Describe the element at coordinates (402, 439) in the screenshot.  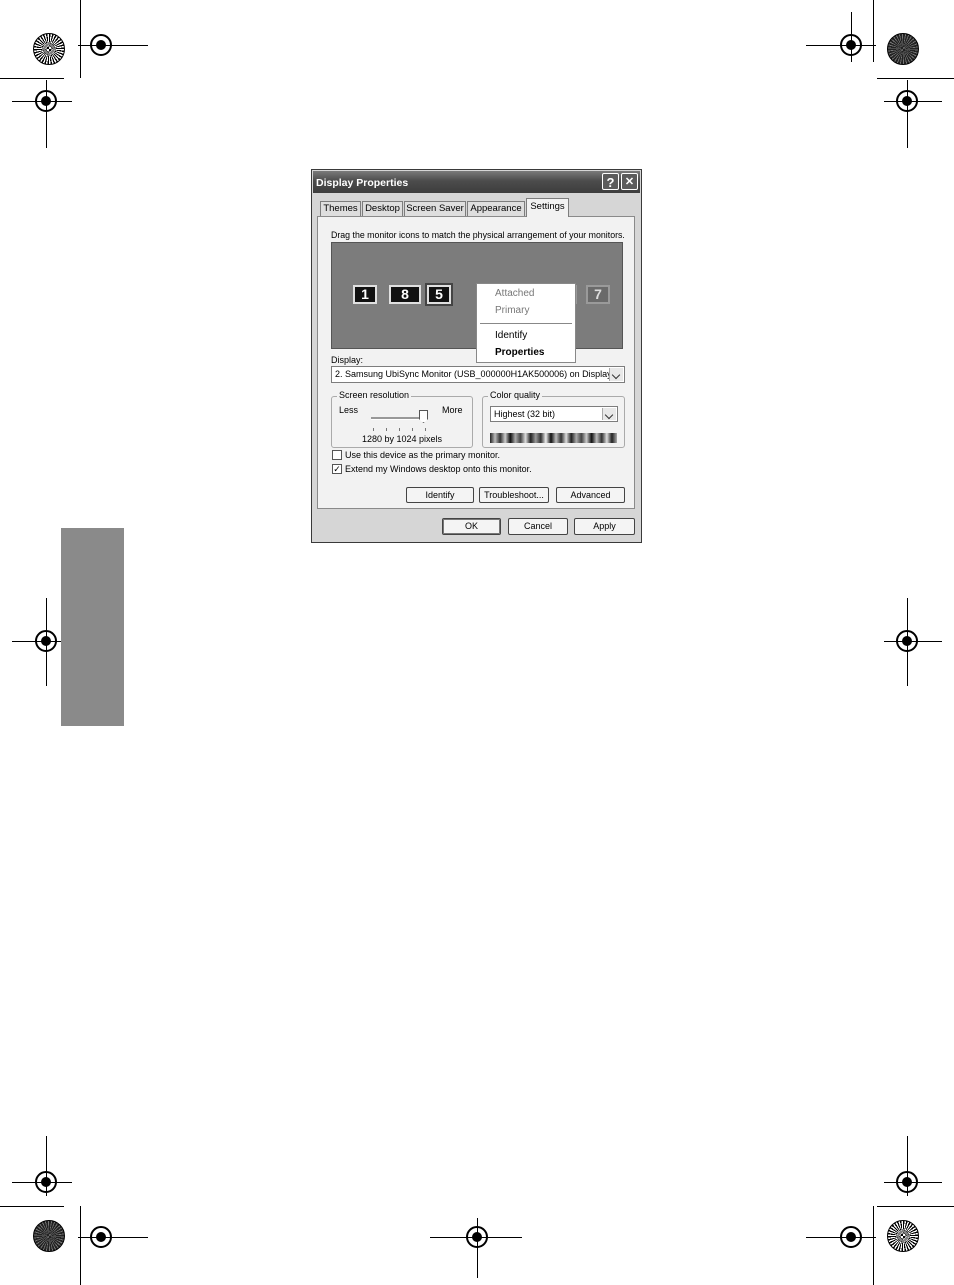
I see `resolution-value: 1280 by 1024 pixels` at that location.